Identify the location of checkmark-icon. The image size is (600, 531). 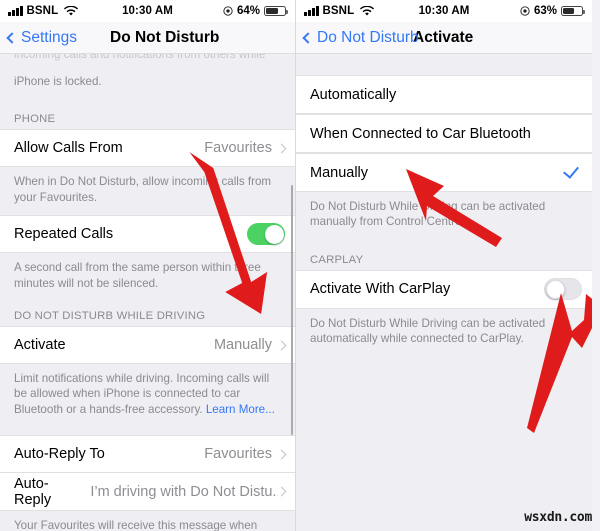
(571, 170).